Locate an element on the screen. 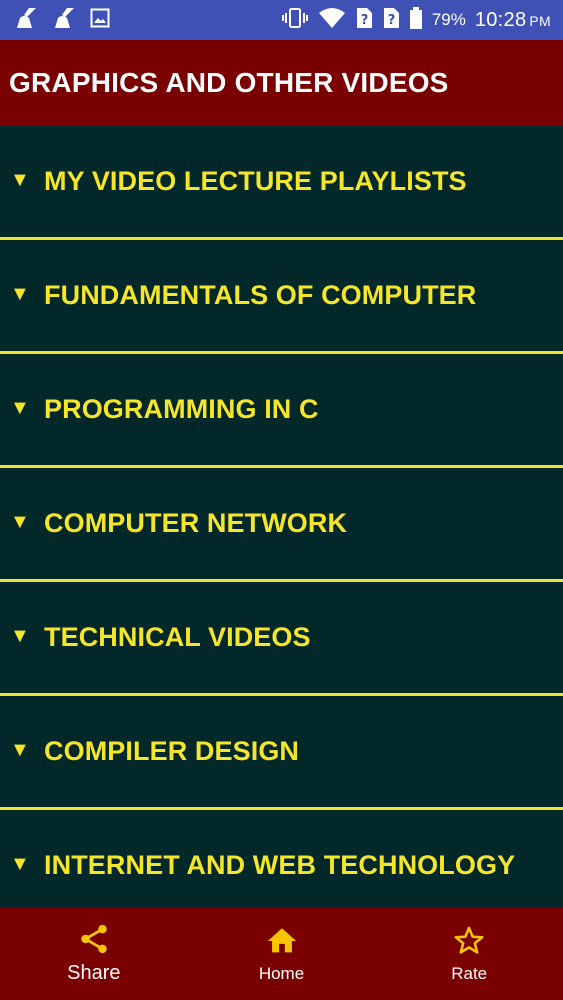 Image resolution: width=563 pixels, height=1000 pixels. home-button: Home is located at coordinates (282, 953).